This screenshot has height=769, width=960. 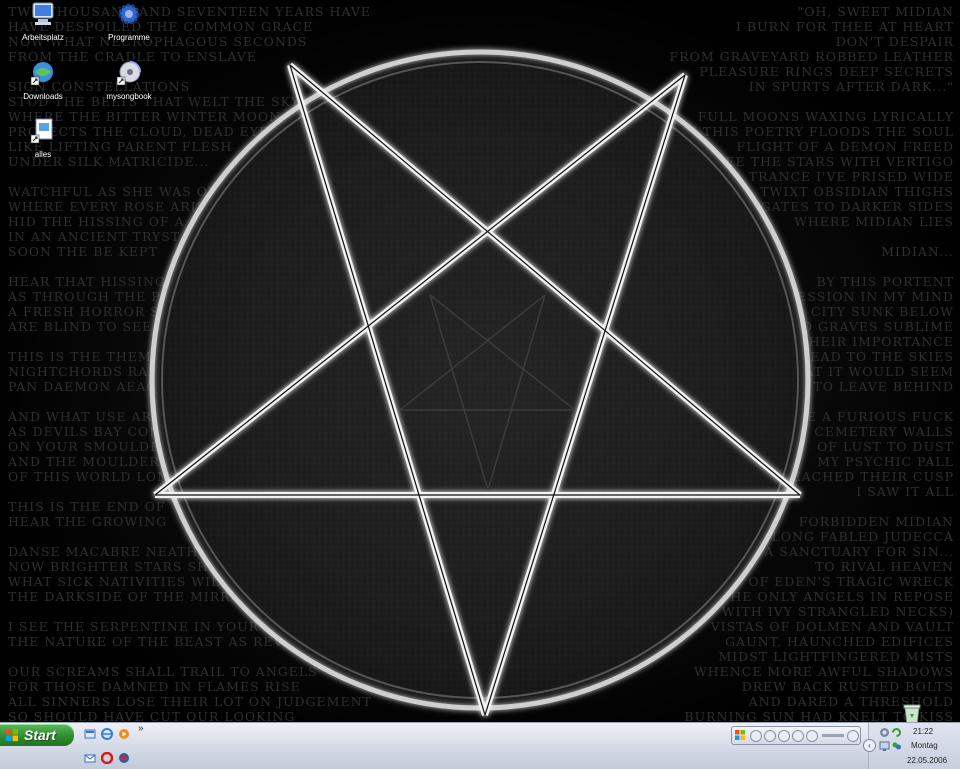 I want to click on media-restore-button, so click(x=853, y=736).